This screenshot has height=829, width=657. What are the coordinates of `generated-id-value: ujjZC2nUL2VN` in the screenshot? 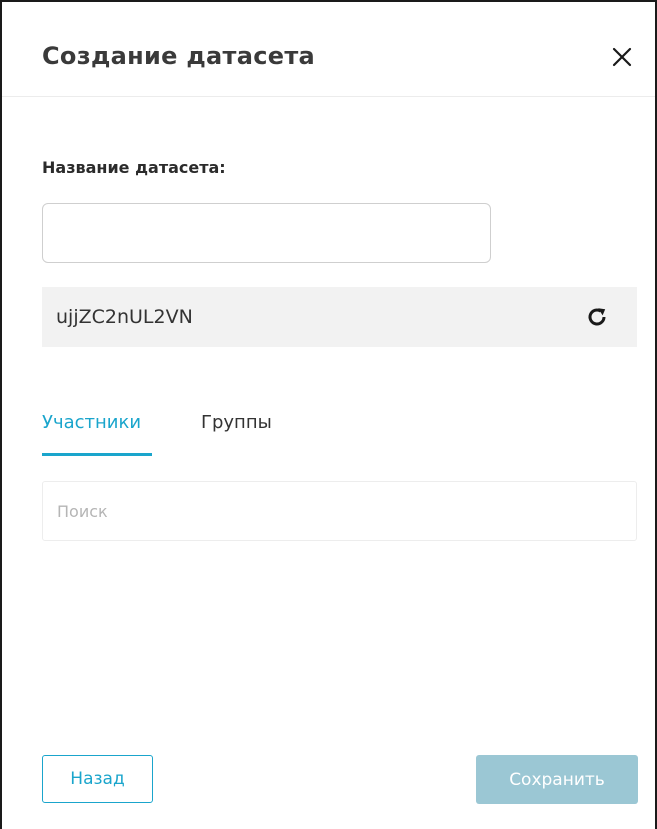 It's located at (124, 317).